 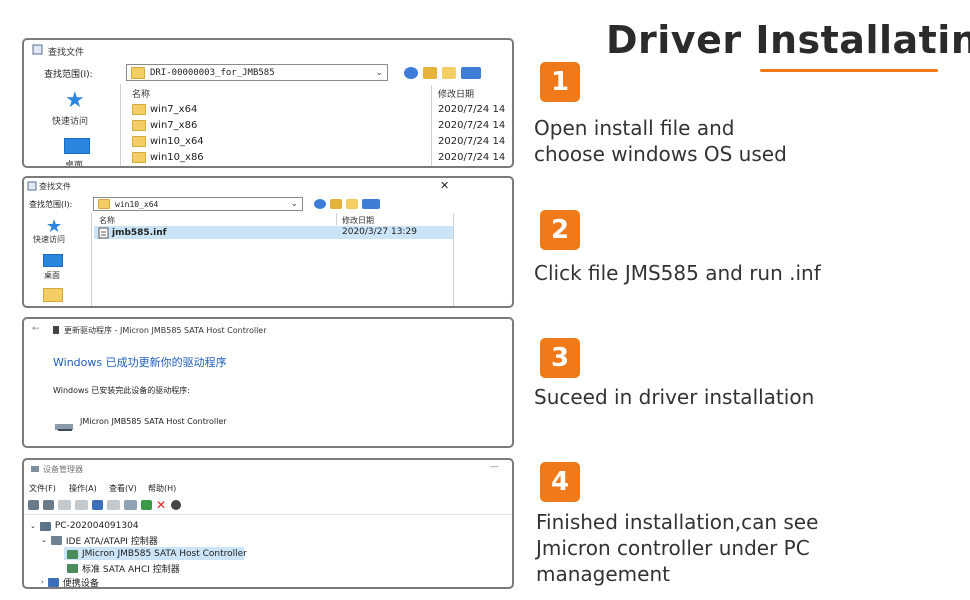 What do you see at coordinates (81, 505) in the screenshot?
I see `update-icon` at bounding box center [81, 505].